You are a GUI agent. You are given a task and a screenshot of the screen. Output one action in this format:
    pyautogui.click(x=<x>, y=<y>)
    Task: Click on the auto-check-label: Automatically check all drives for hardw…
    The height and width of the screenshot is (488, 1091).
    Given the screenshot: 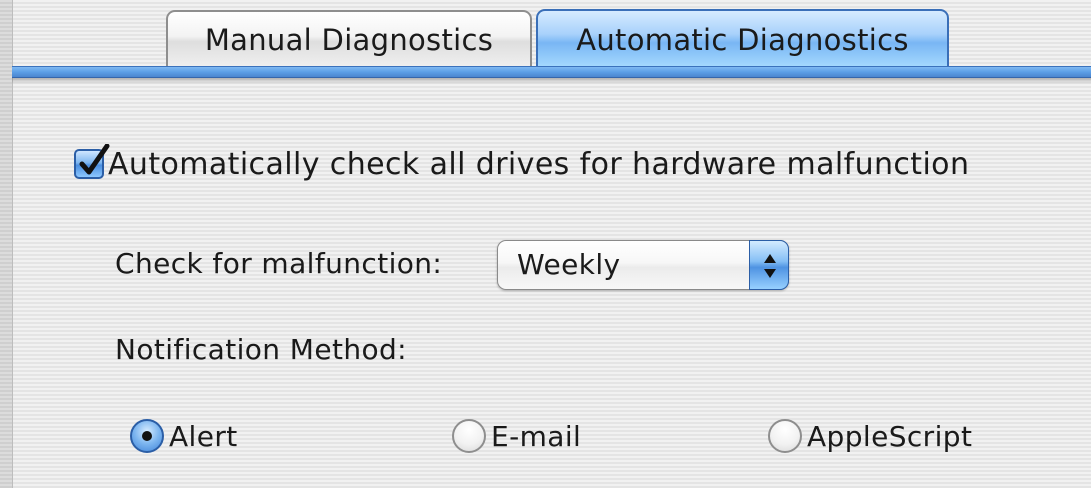 What is the action you would take?
    pyautogui.click(x=538, y=164)
    